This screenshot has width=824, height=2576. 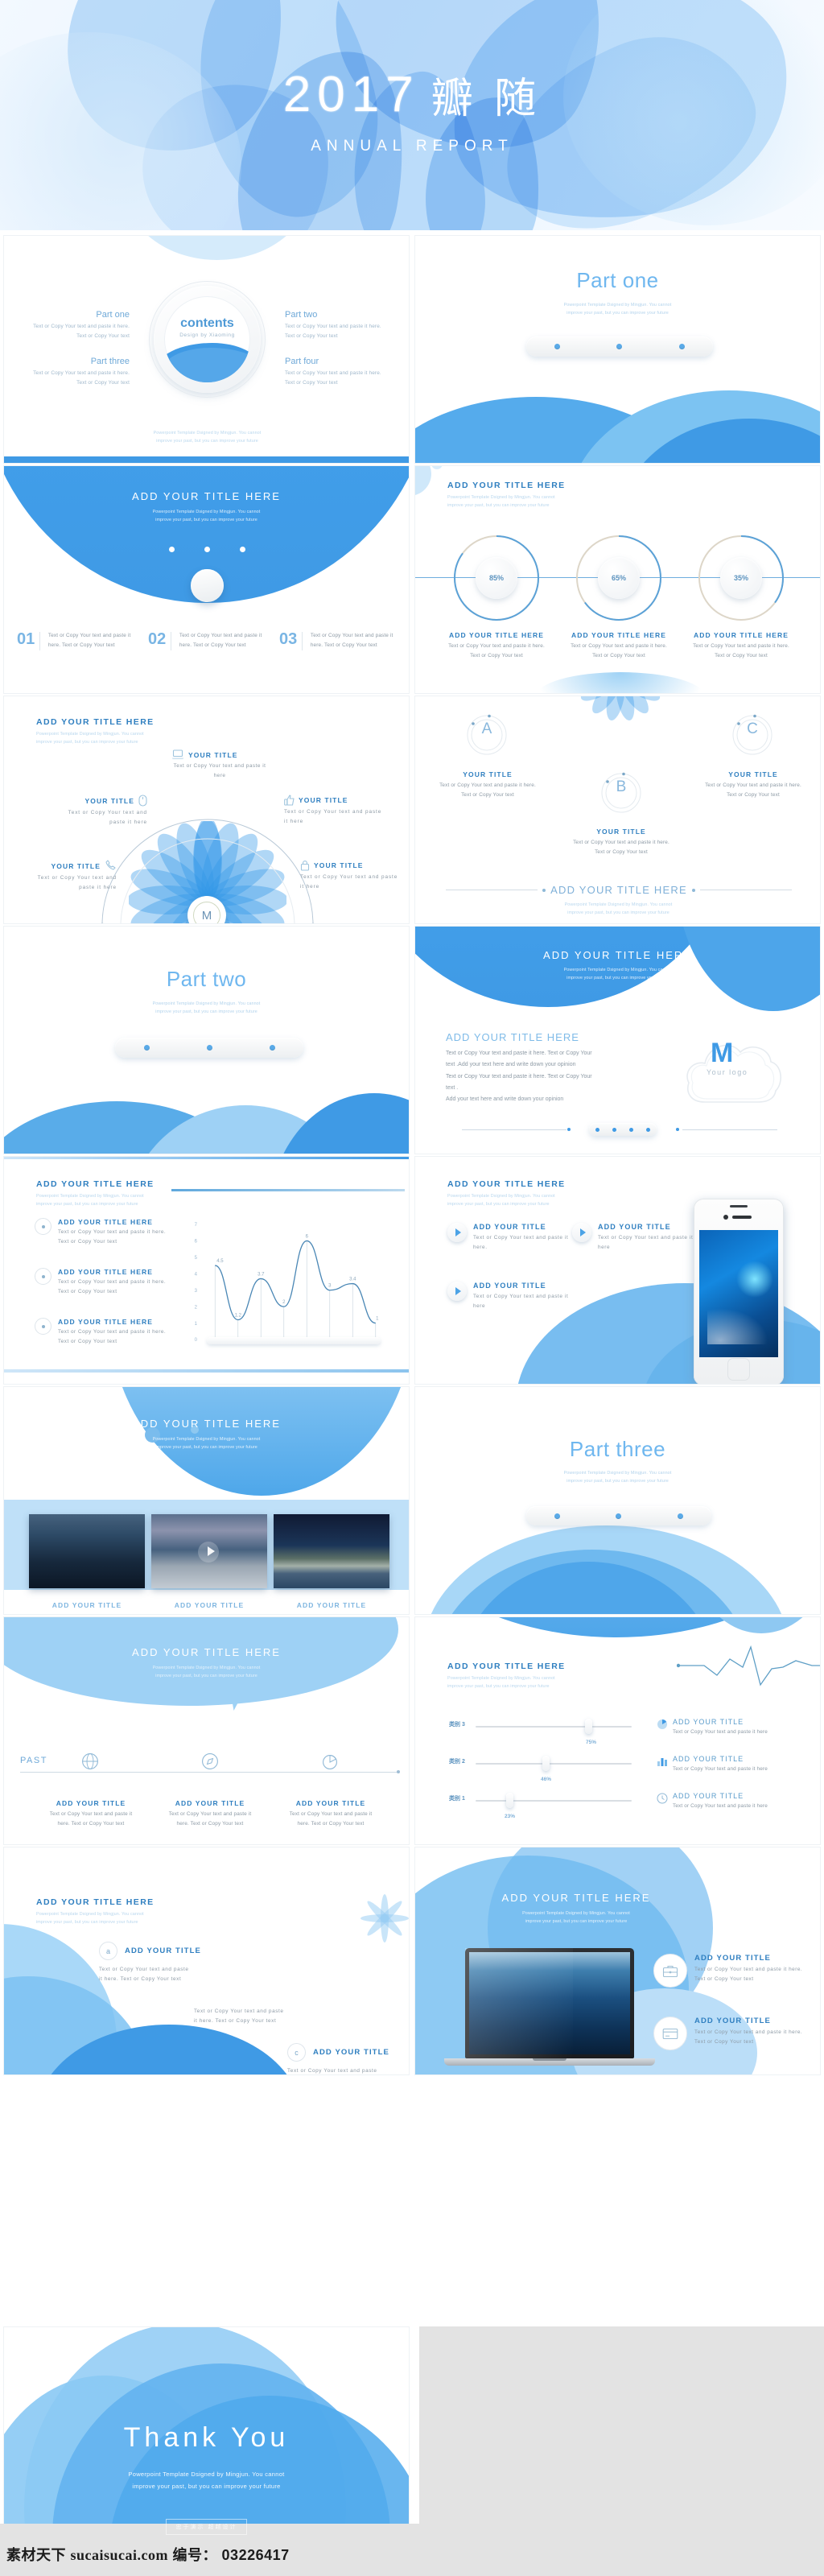 I want to click on sliders-item-text: Text or Copy Your text and paste it here, so click(x=720, y=1769).